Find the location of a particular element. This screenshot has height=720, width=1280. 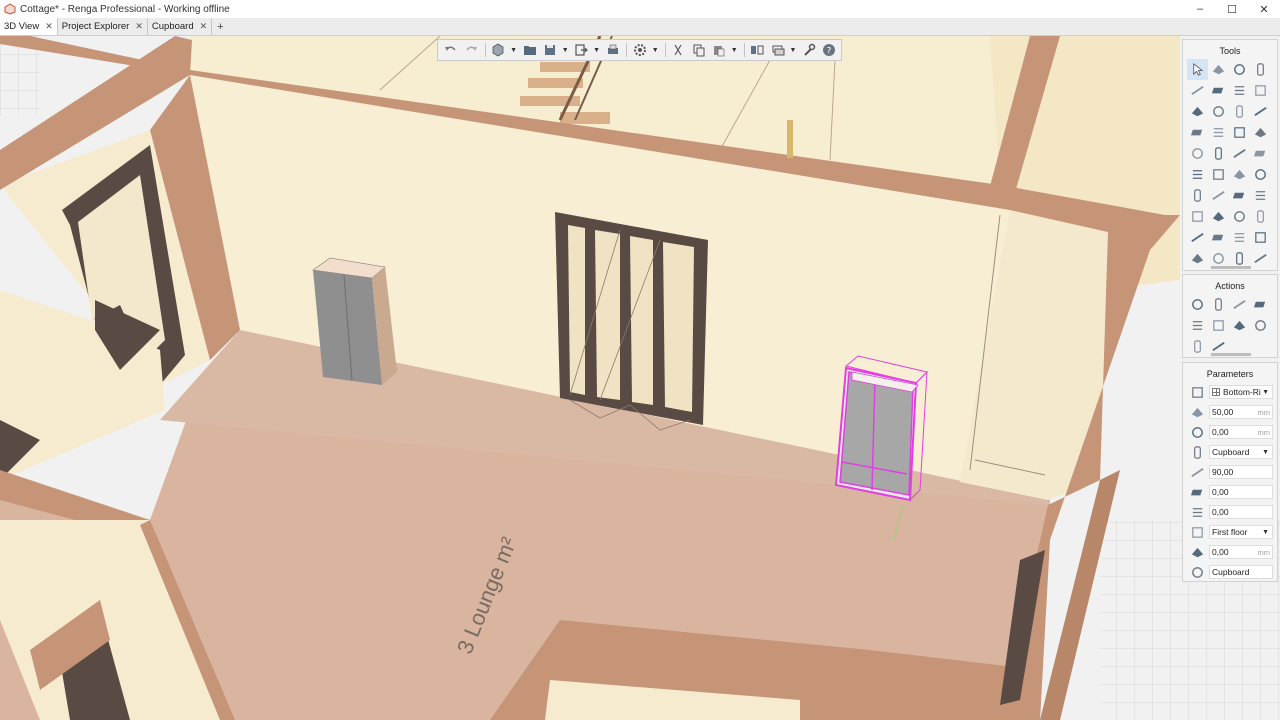

copy-icon is located at coordinates (698, 50).